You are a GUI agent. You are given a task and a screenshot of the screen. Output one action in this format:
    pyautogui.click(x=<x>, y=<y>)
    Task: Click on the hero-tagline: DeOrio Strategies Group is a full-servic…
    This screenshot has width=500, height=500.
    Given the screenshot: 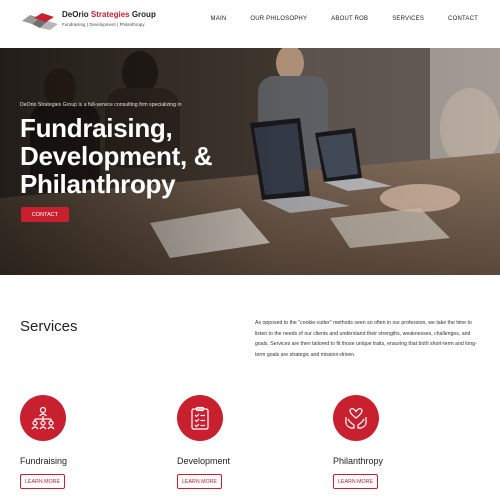 What is the action you would take?
    pyautogui.click(x=101, y=105)
    